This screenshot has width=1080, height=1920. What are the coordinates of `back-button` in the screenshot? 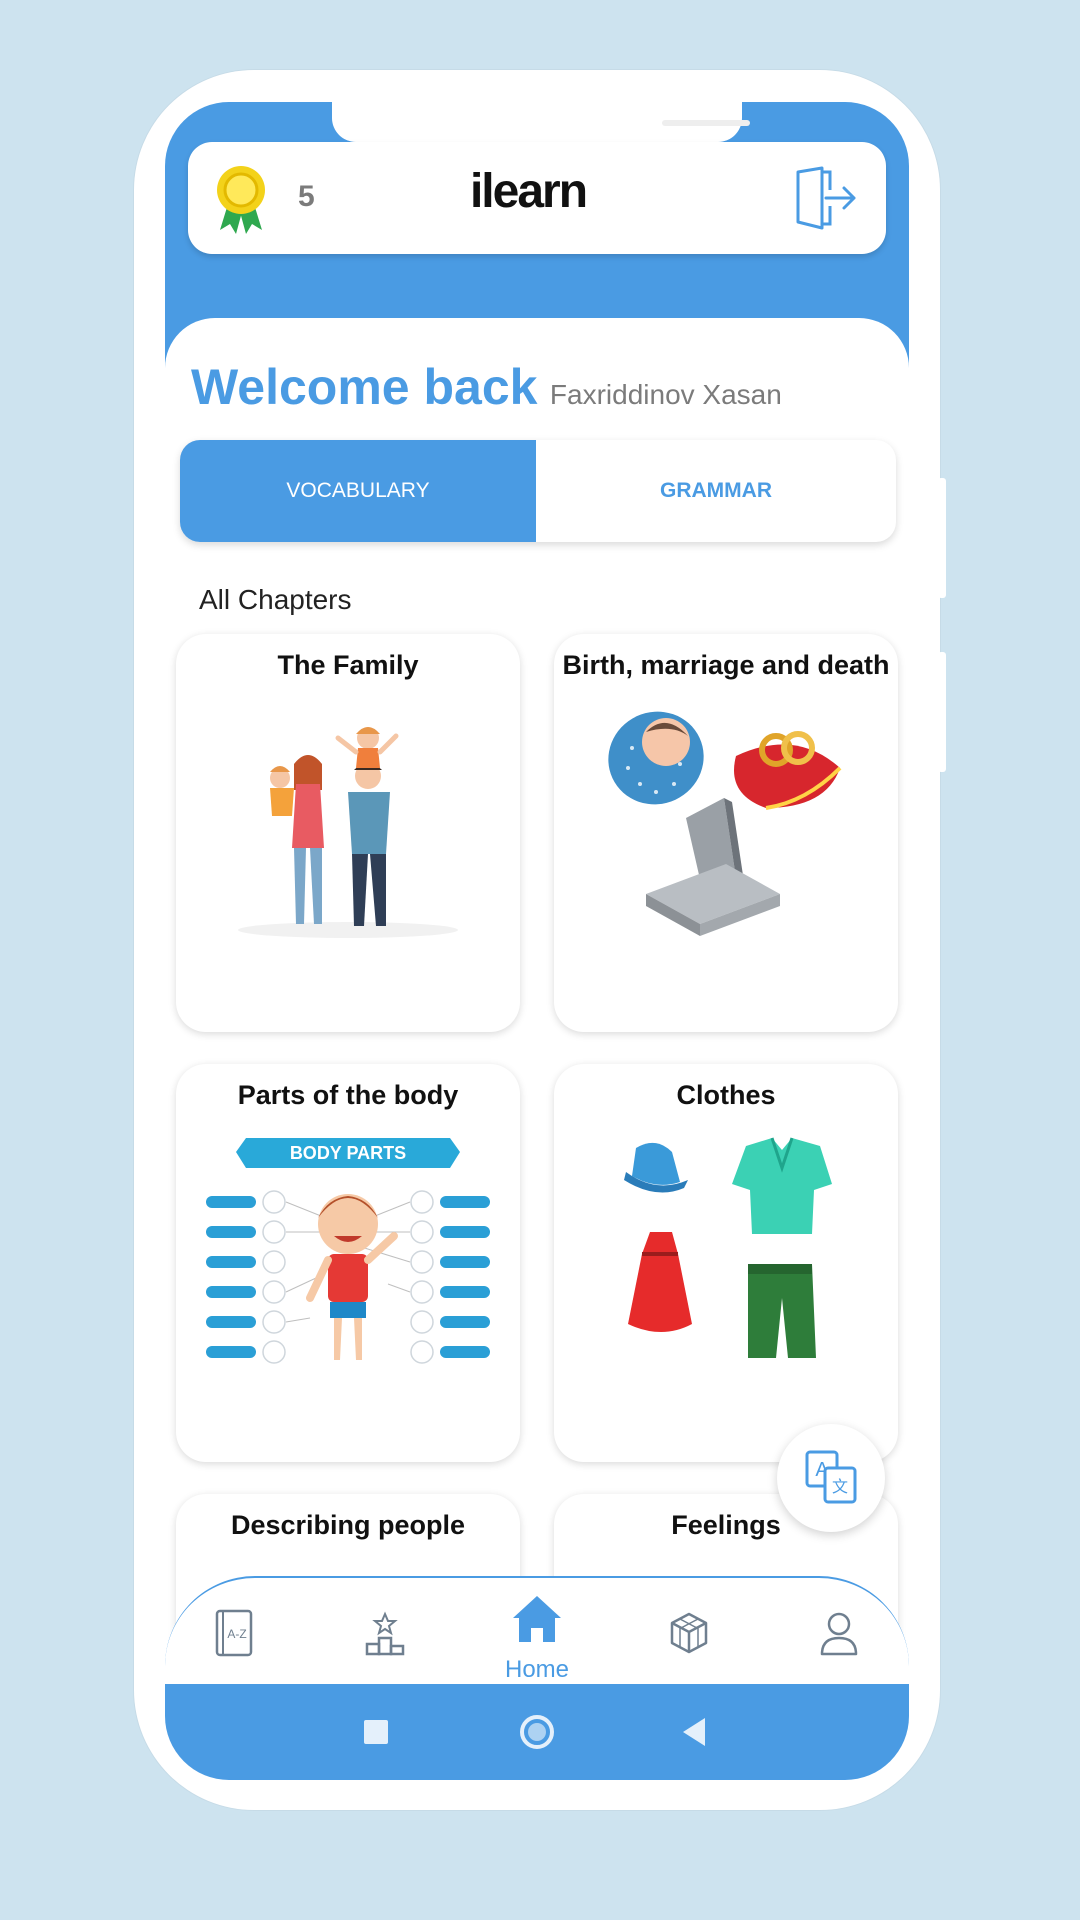 It's located at (694, 1732).